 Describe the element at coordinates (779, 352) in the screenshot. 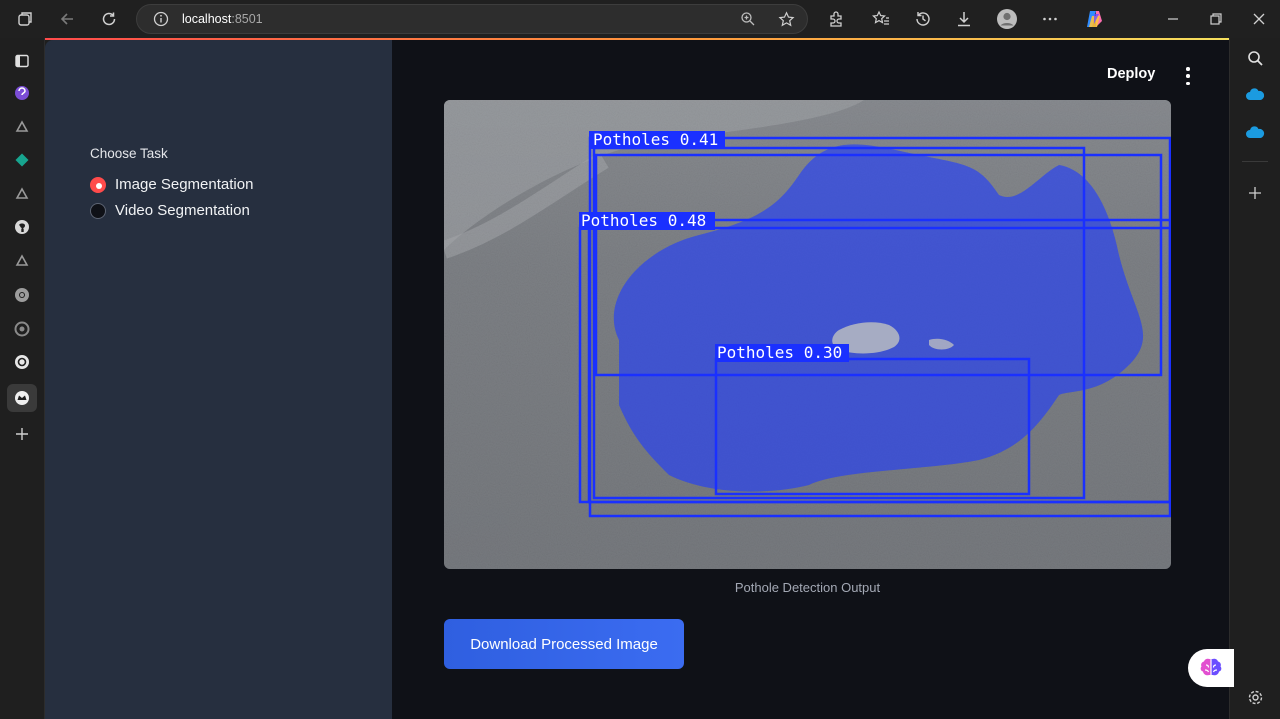

I see `detection-label: Potholes 0.30` at that location.